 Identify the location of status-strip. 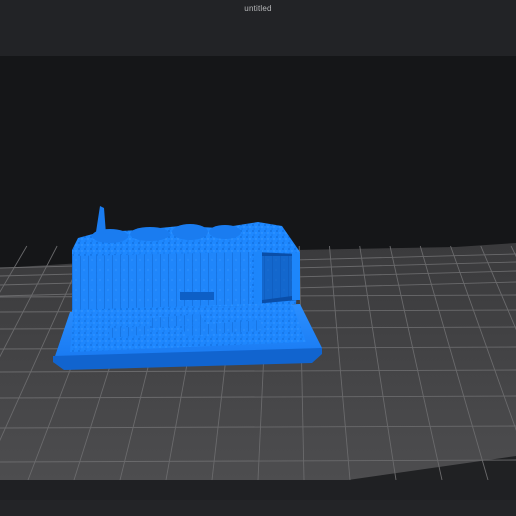
(258, 508).